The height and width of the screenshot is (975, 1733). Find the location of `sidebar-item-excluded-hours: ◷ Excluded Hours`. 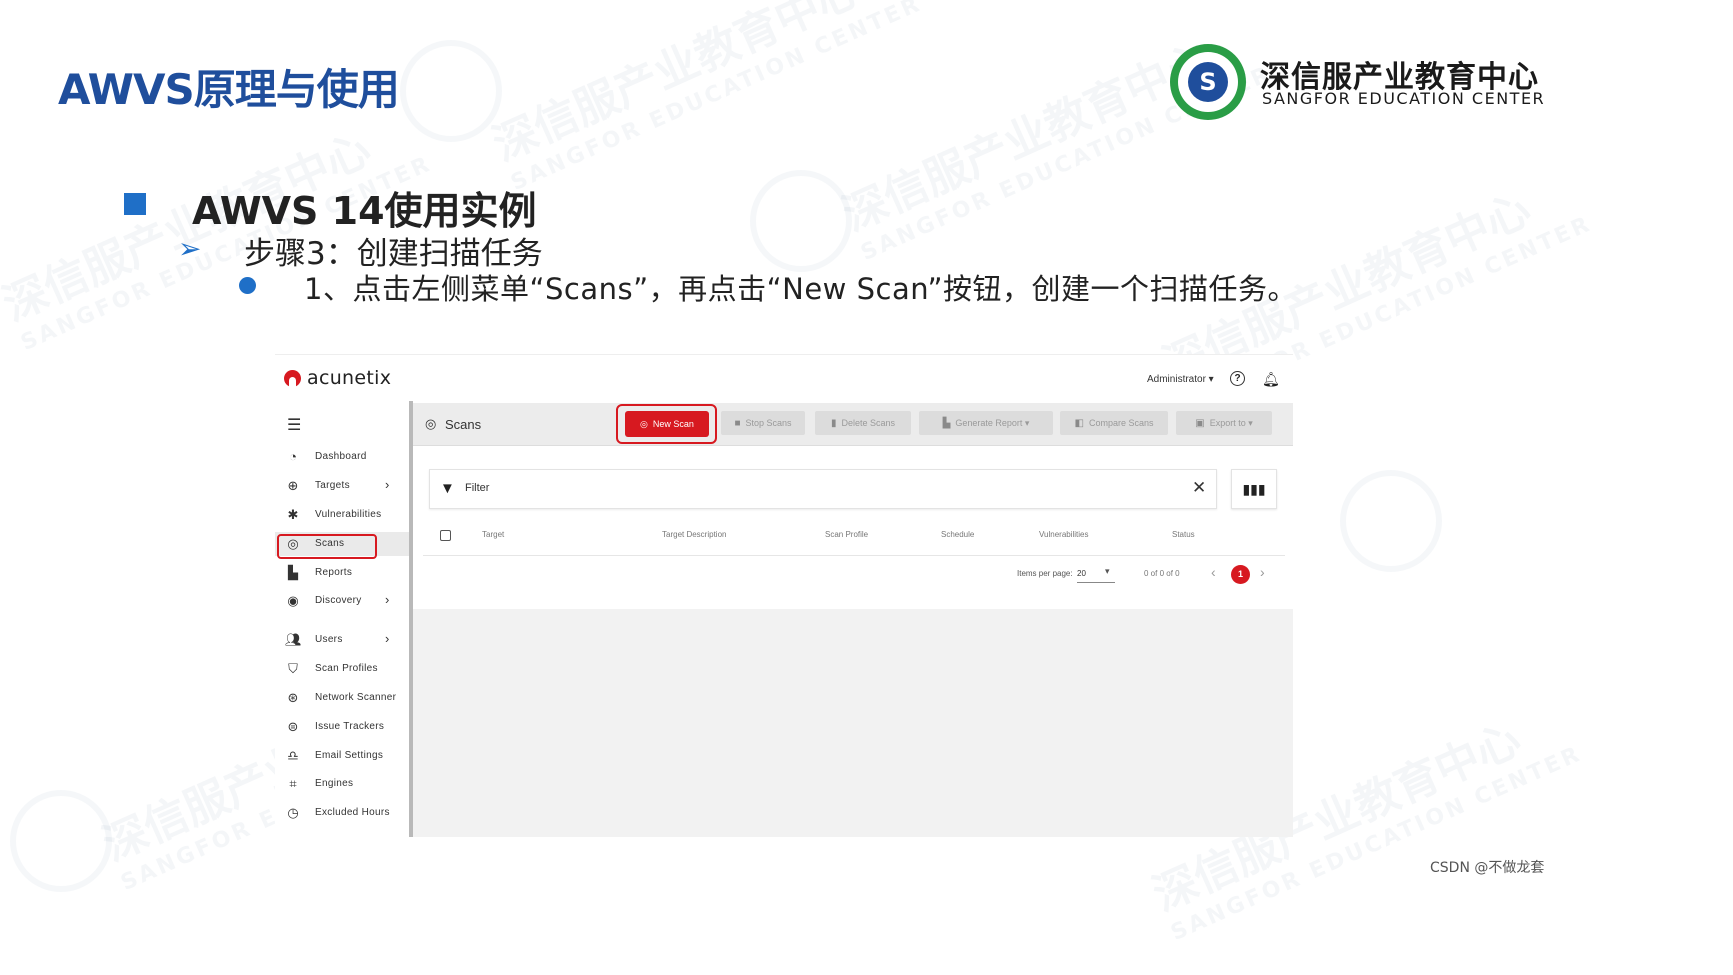

sidebar-item-excluded-hours: ◷ Excluded Hours is located at coordinates (342, 813).